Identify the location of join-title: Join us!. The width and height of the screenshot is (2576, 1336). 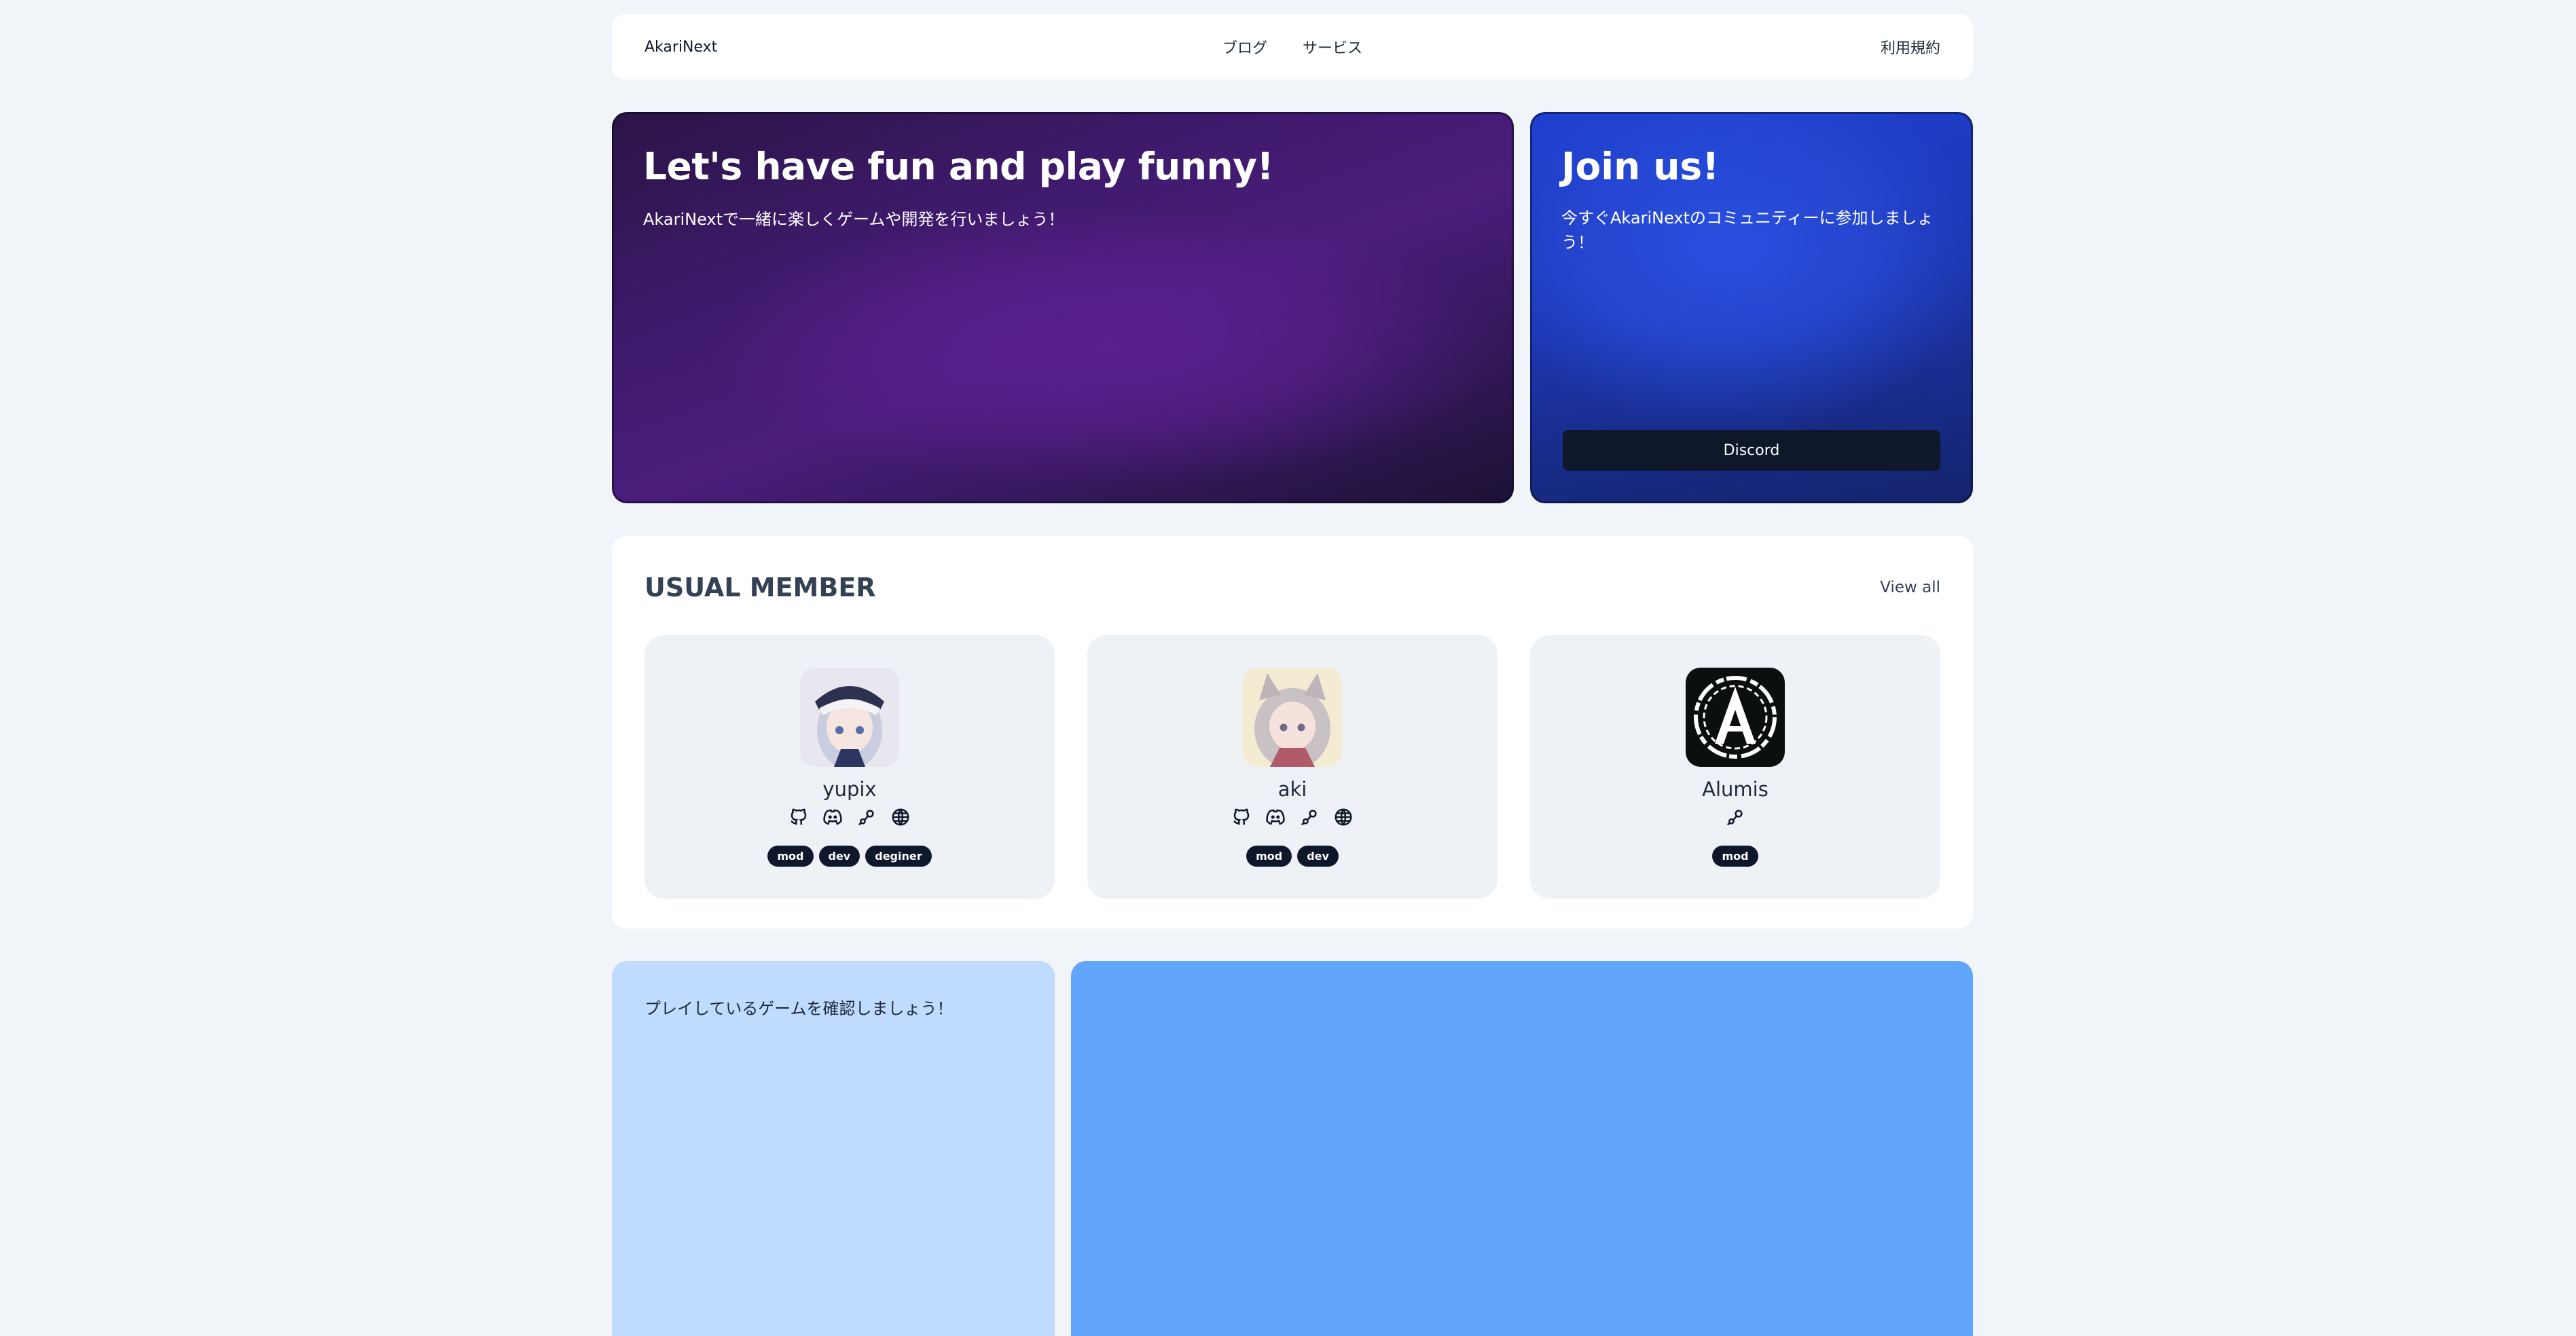
(1640, 166).